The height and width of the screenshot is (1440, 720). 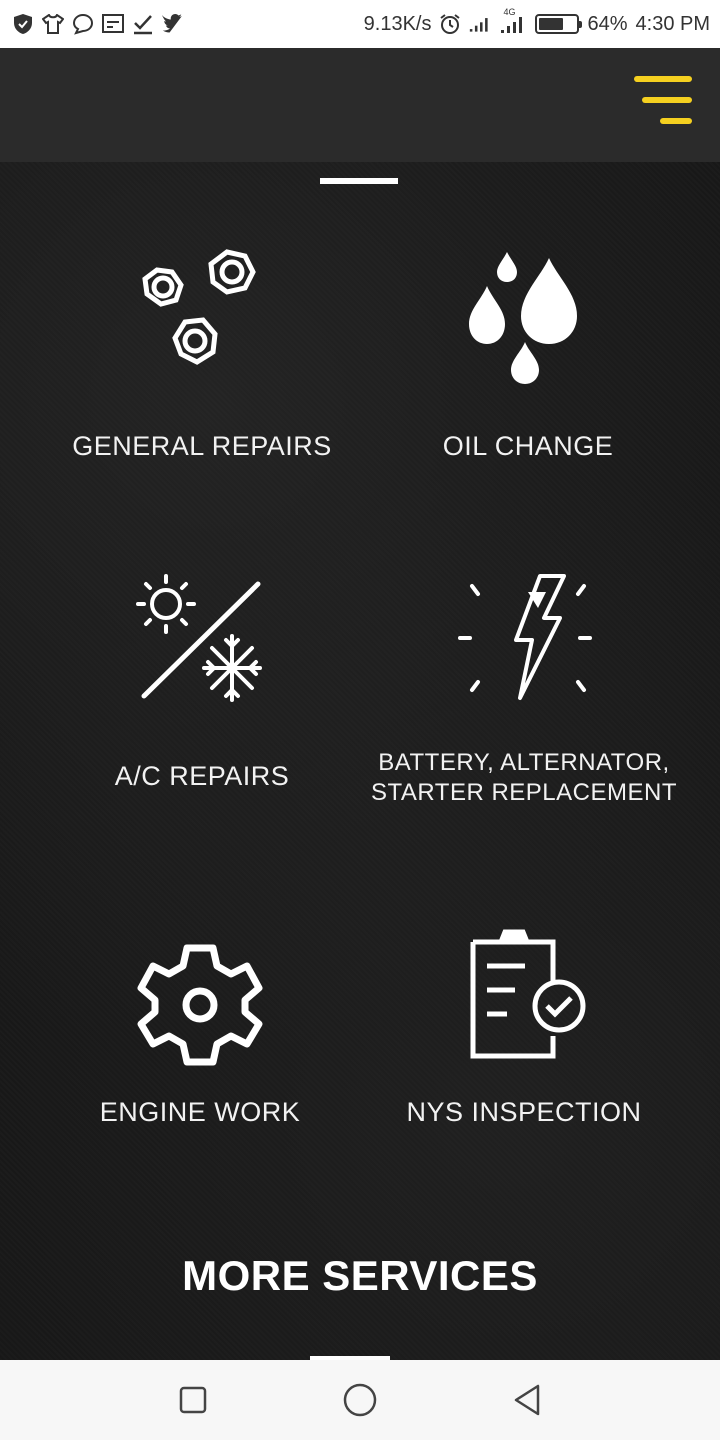 What do you see at coordinates (524, 762) in the screenshot?
I see `service-label-line1: BATTERY, ALTERNATOR,` at bounding box center [524, 762].